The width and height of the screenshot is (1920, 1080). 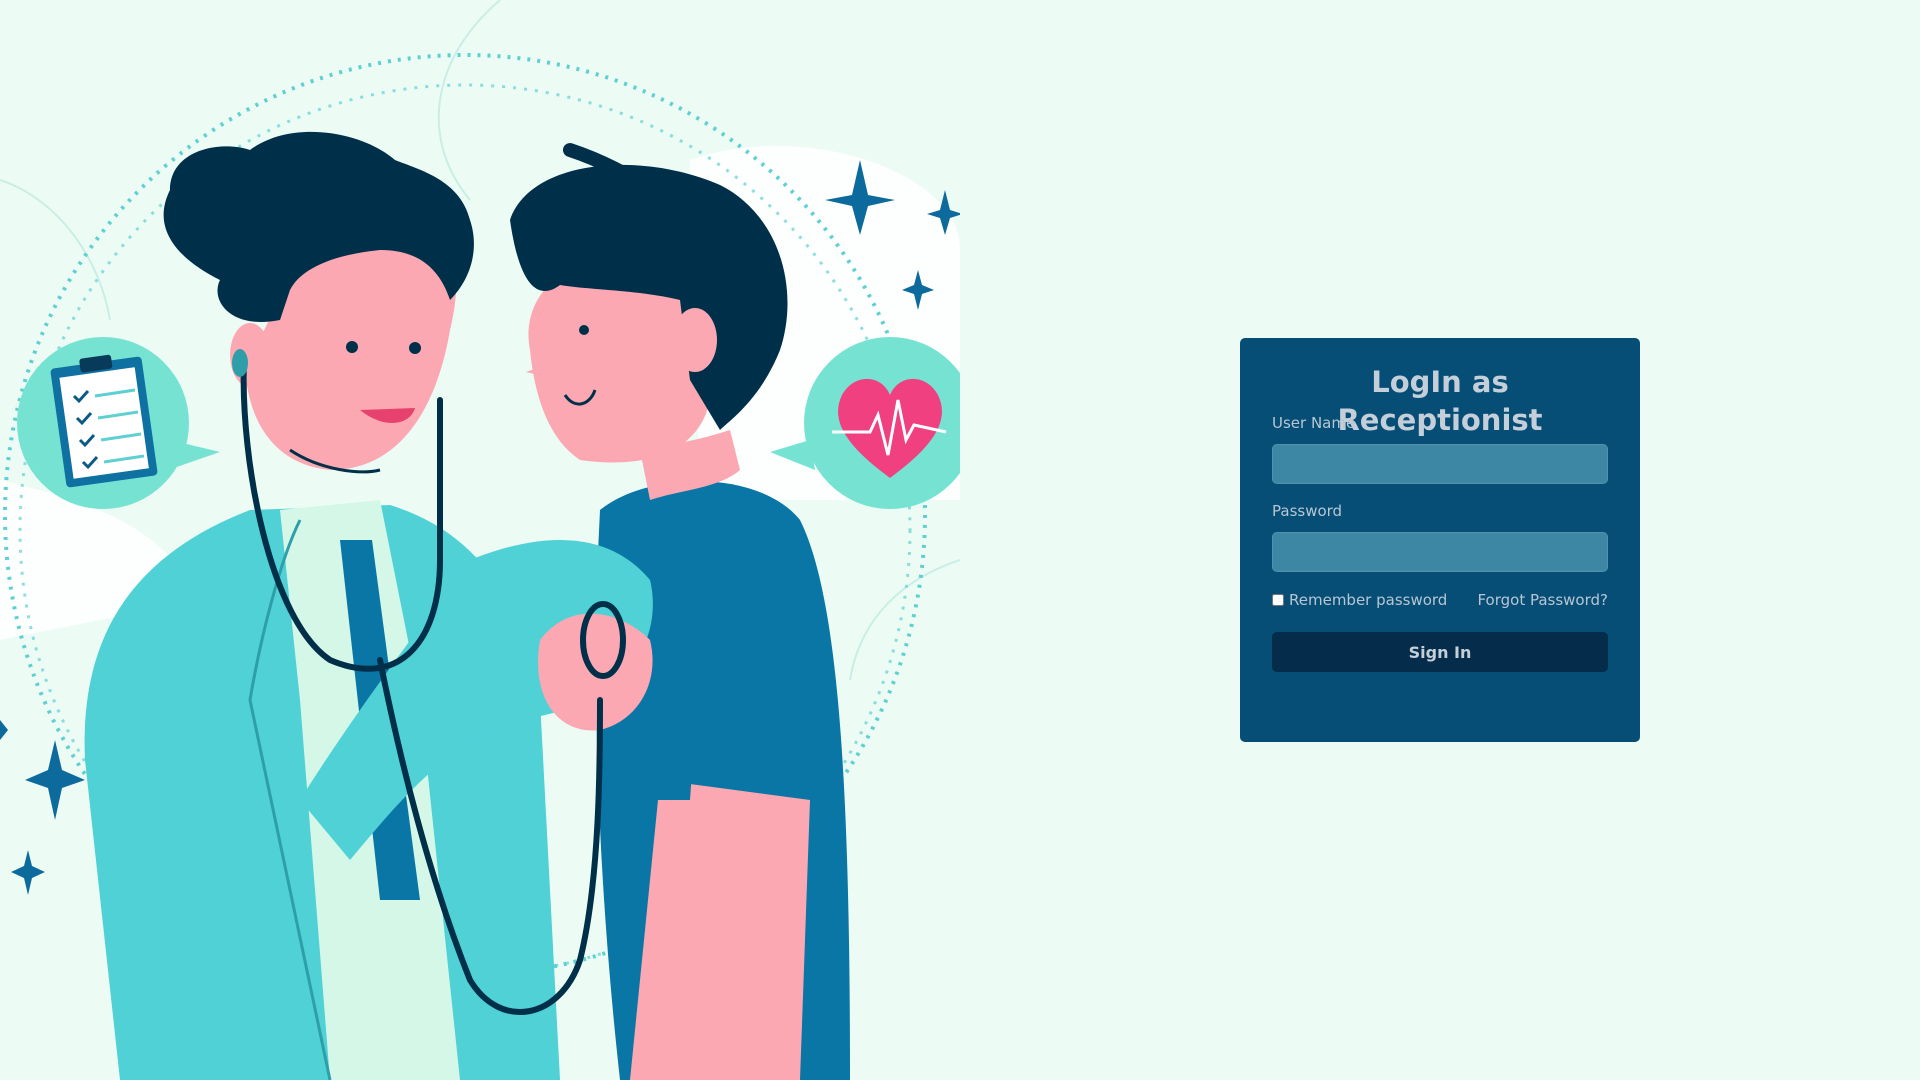 What do you see at coordinates (1368, 600) in the screenshot?
I see `remember-password-label: Remember password` at bounding box center [1368, 600].